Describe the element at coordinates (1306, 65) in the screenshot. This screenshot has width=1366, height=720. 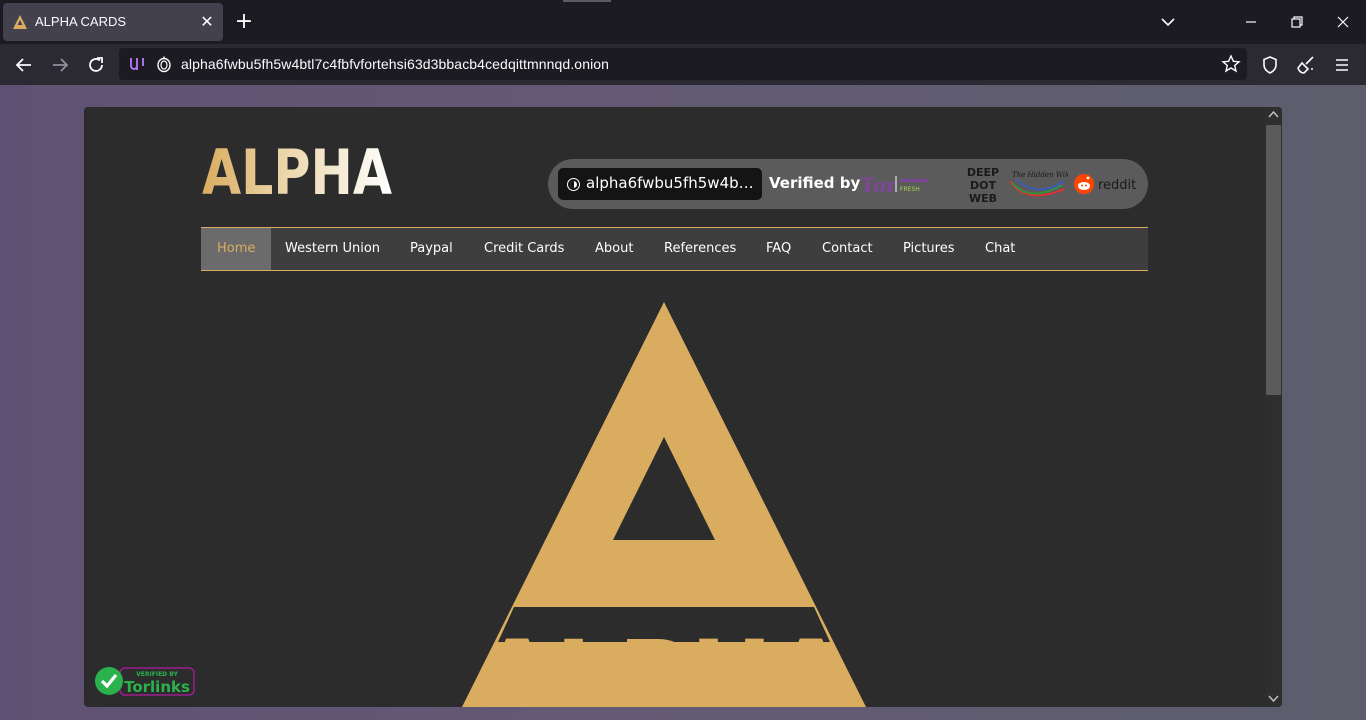
I see `broom-icon` at that location.